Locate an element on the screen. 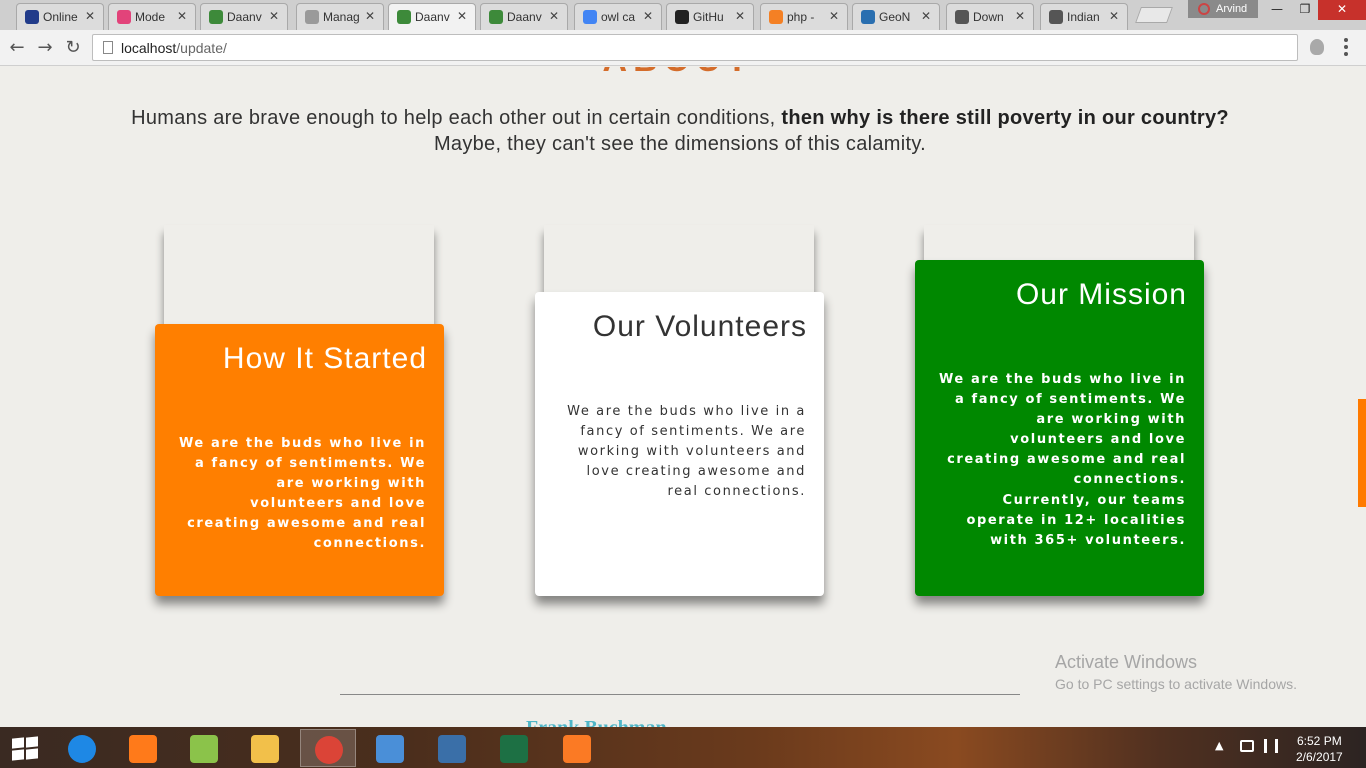  activate-subtitle: Go to PC settings to activate Windows. is located at coordinates (1176, 684).